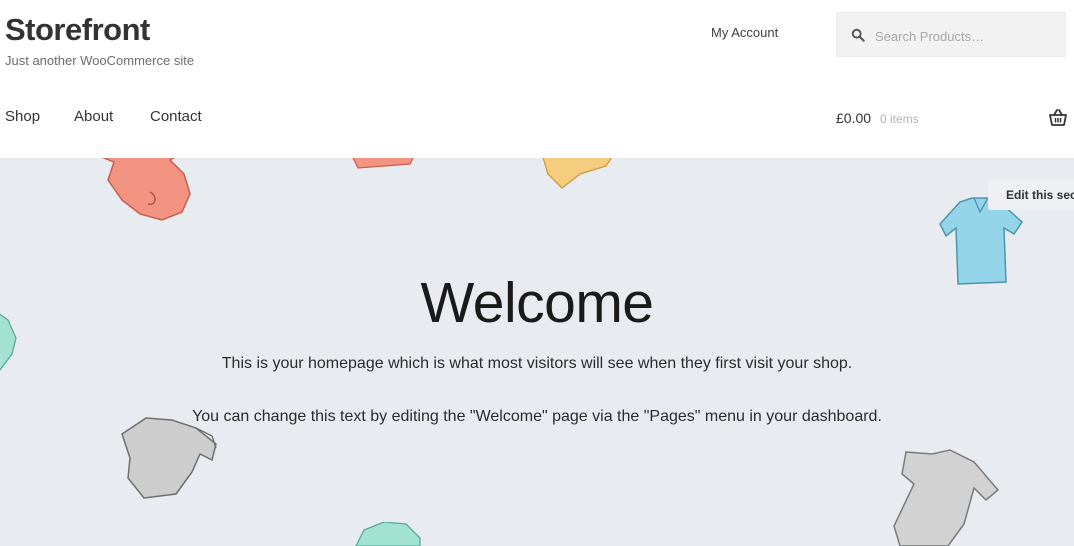 Image resolution: width=1074 pixels, height=546 pixels. I want to click on site-title: Storefront, so click(77, 30).